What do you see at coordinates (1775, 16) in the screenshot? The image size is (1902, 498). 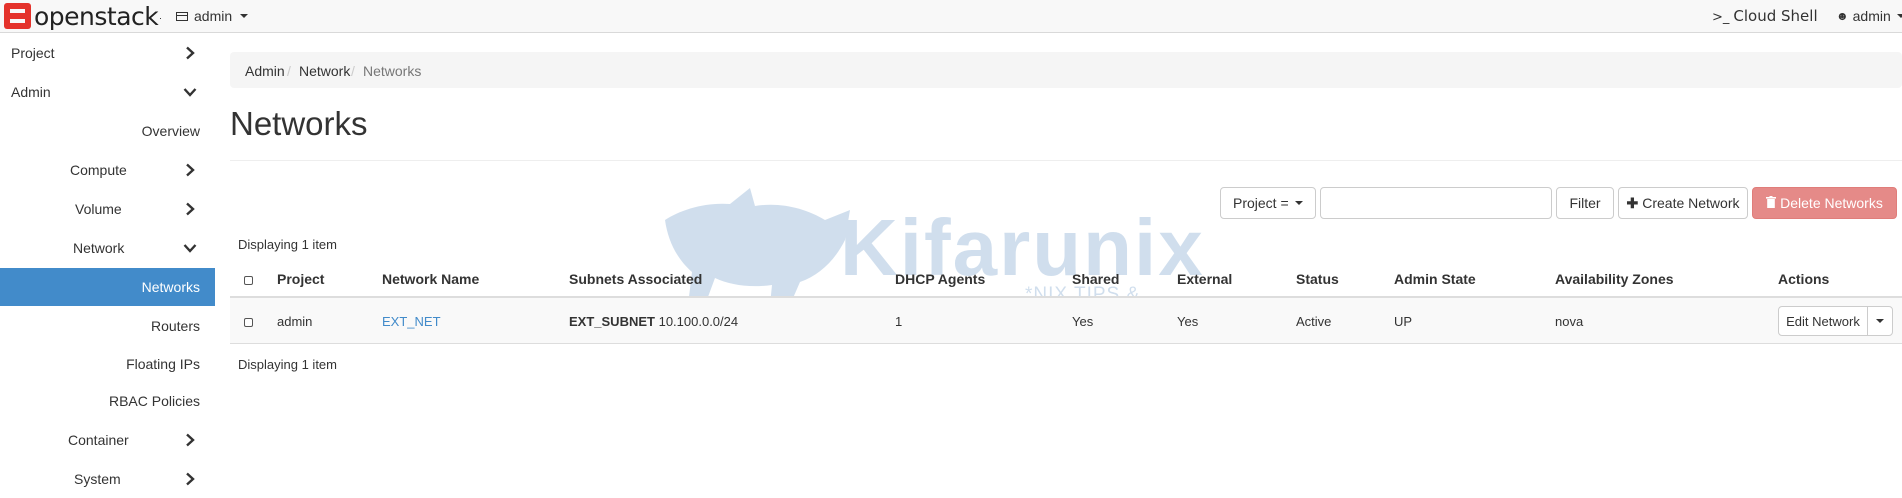 I see `cloud-shell-label: Cloud Shell` at bounding box center [1775, 16].